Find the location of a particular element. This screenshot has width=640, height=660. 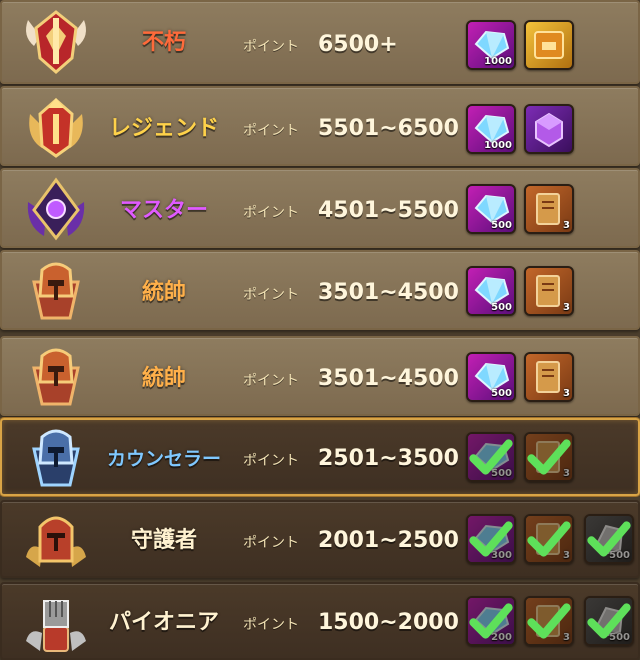

points-range: 2001~2500 is located at coordinates (388, 540).